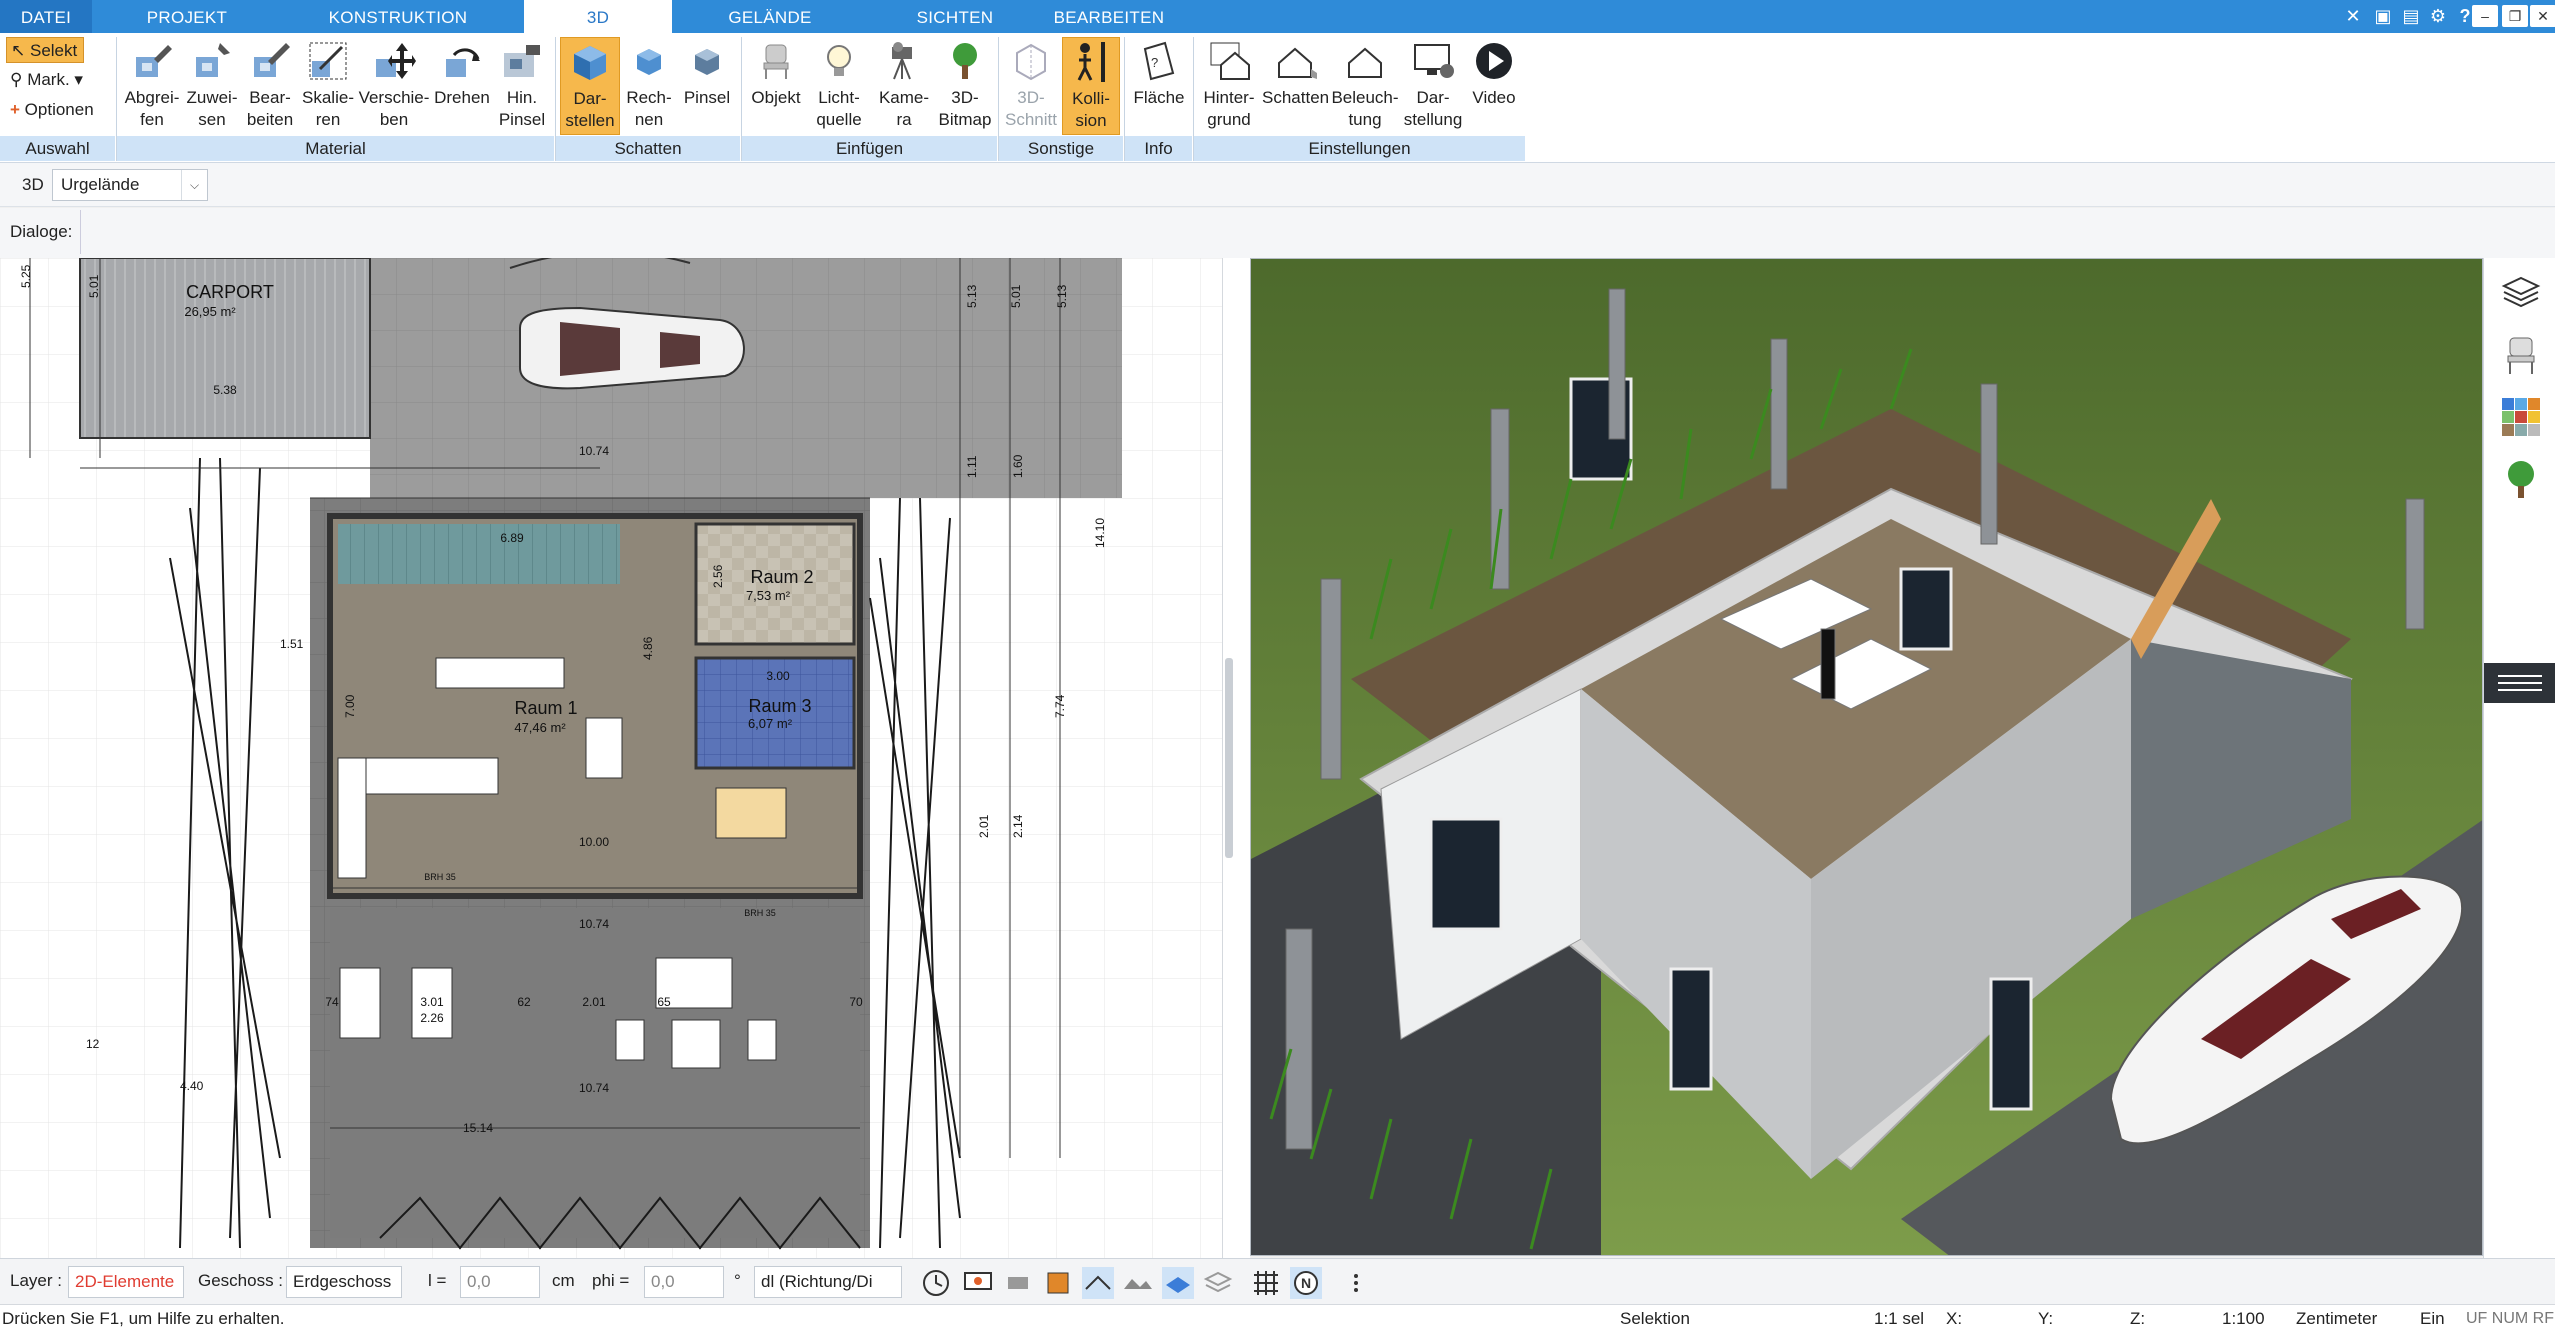 The width and height of the screenshot is (2555, 1331). I want to click on restore-button: ❐, so click(2515, 16).